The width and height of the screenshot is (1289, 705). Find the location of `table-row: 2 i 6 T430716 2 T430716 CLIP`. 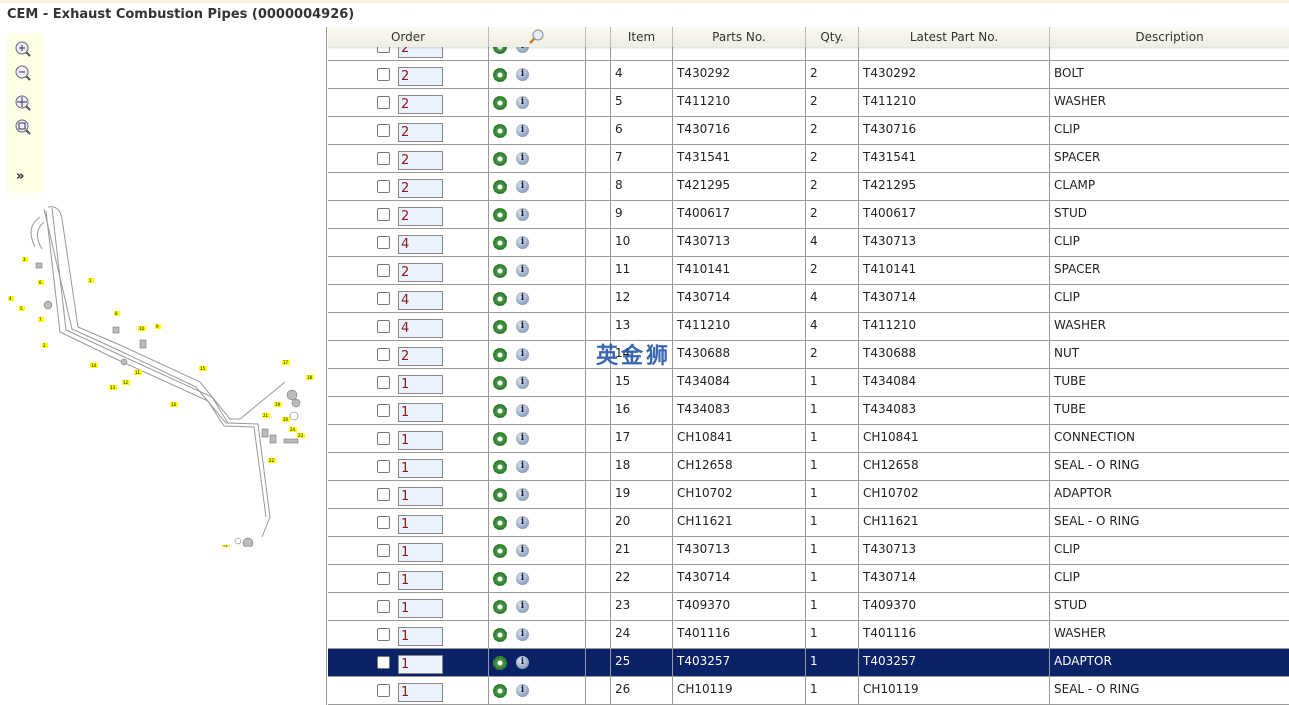

table-row: 2 i 6 T430716 2 T430716 CLIP is located at coordinates (808, 131).